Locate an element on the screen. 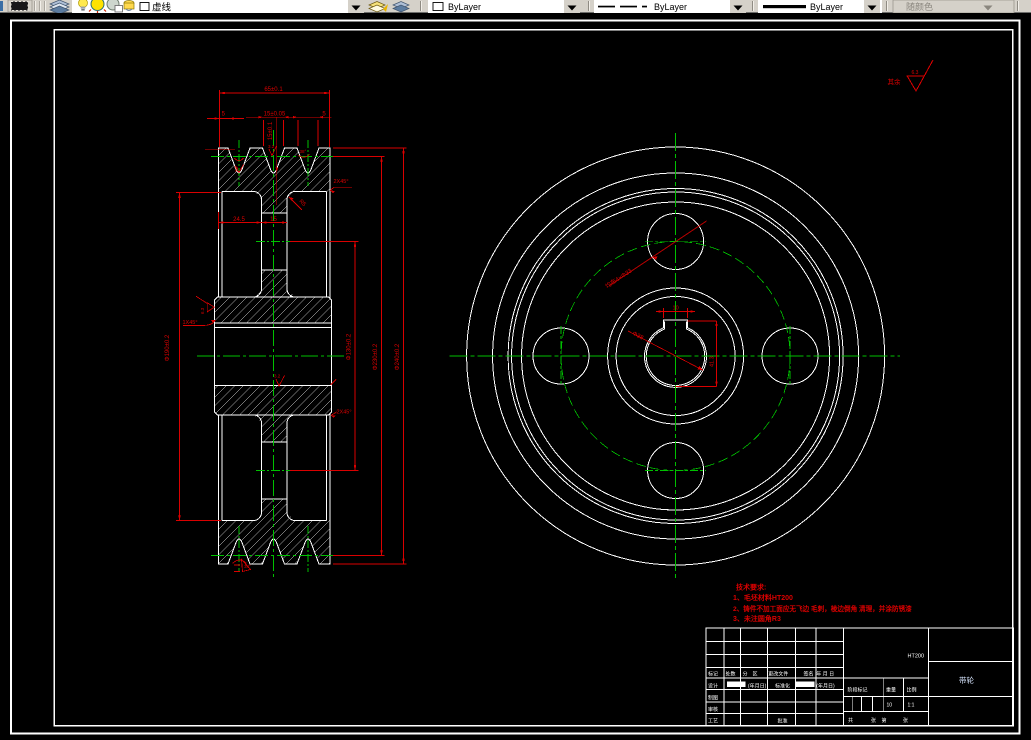  svg-text: 阶段标记 is located at coordinates (858, 689).